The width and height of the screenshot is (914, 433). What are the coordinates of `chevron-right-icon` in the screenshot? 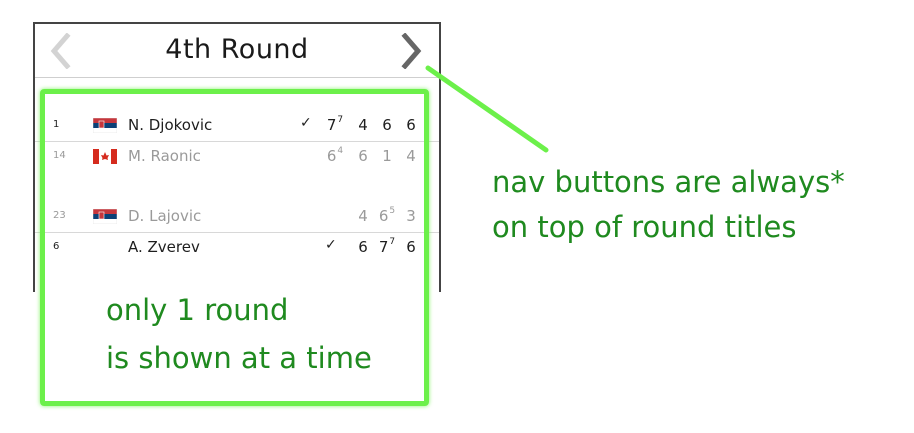 It's located at (411, 51).